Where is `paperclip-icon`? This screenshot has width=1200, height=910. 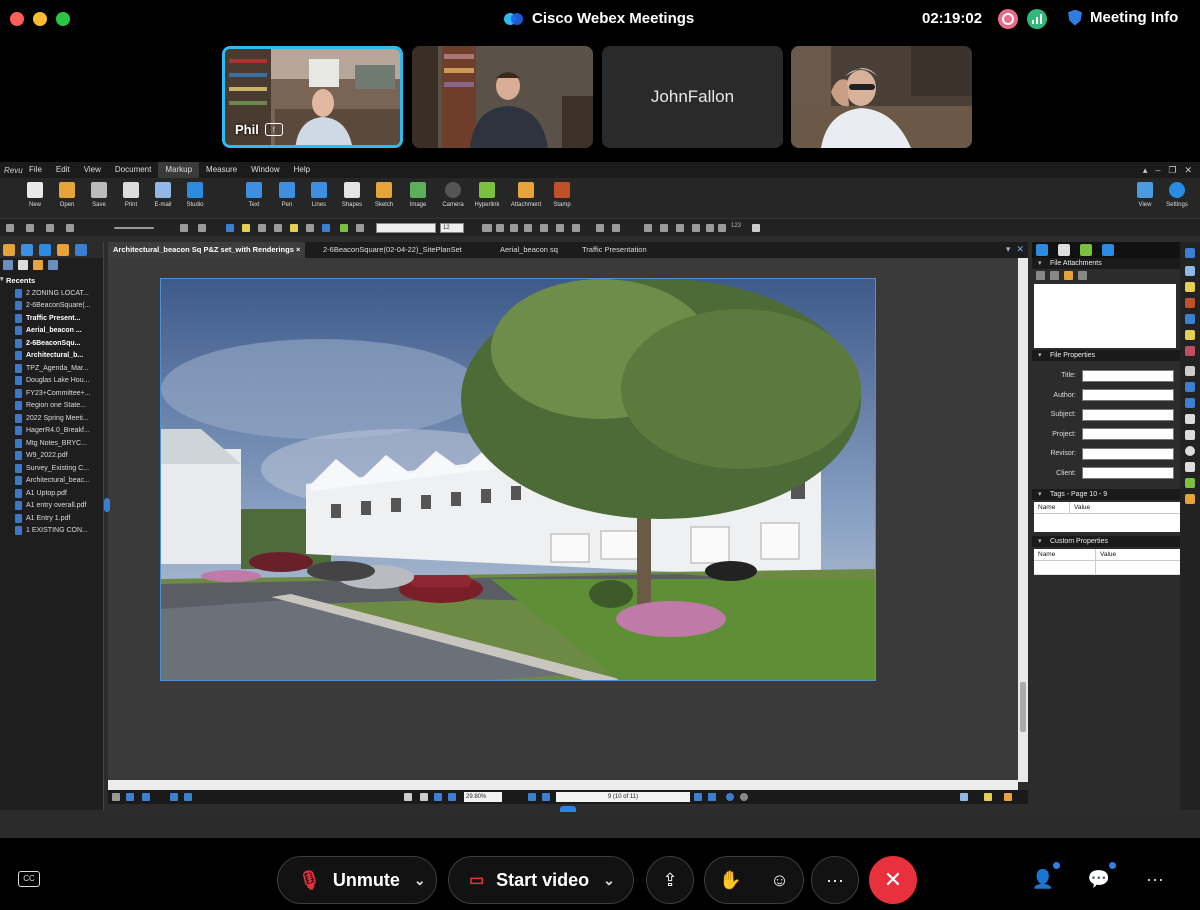
paperclip-icon is located at coordinates (1068, 275).